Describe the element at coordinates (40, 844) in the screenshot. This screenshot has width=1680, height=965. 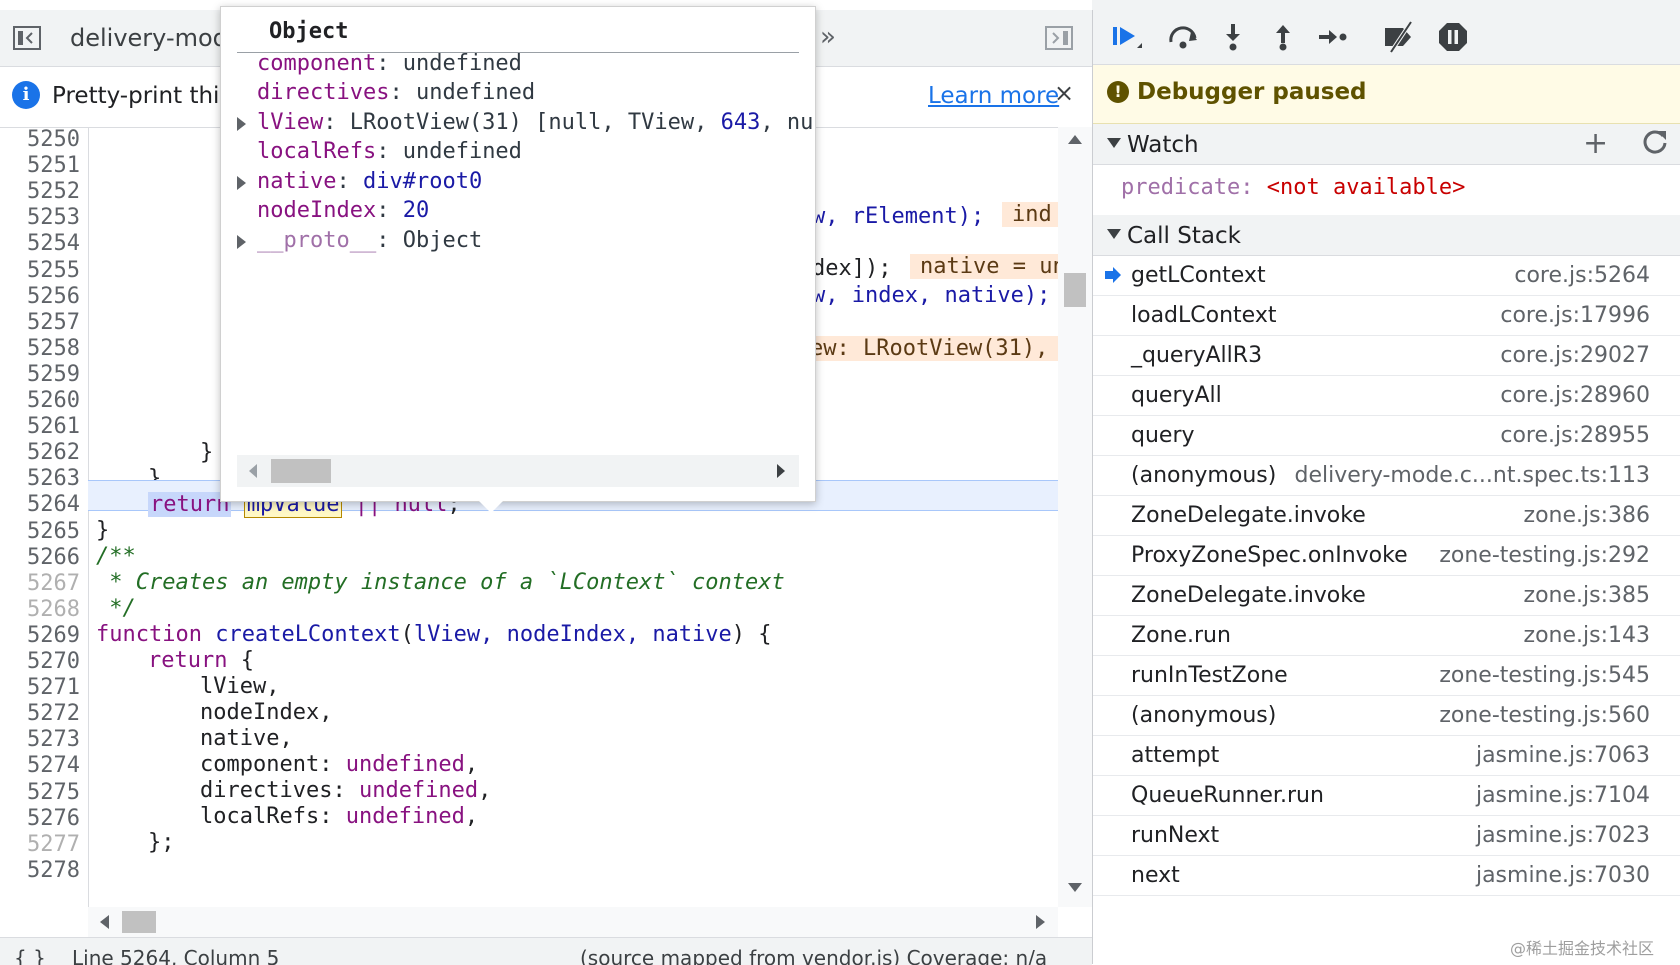
I see `line-number: 5277` at that location.